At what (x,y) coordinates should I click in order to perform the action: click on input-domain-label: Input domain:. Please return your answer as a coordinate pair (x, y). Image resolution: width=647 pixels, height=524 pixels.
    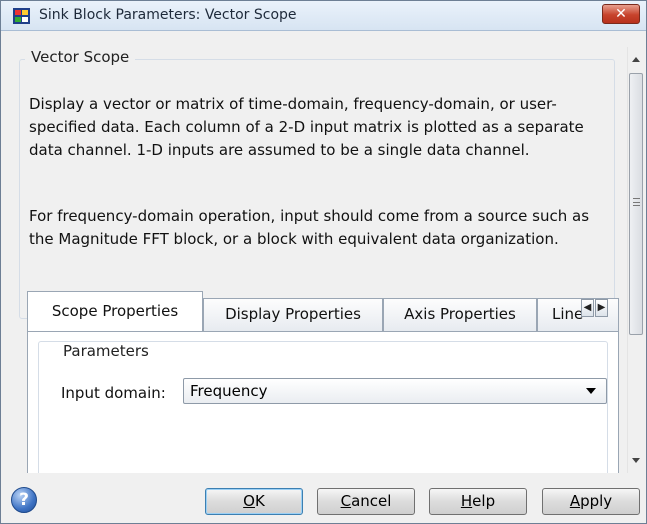
    Looking at the image, I should click on (113, 393).